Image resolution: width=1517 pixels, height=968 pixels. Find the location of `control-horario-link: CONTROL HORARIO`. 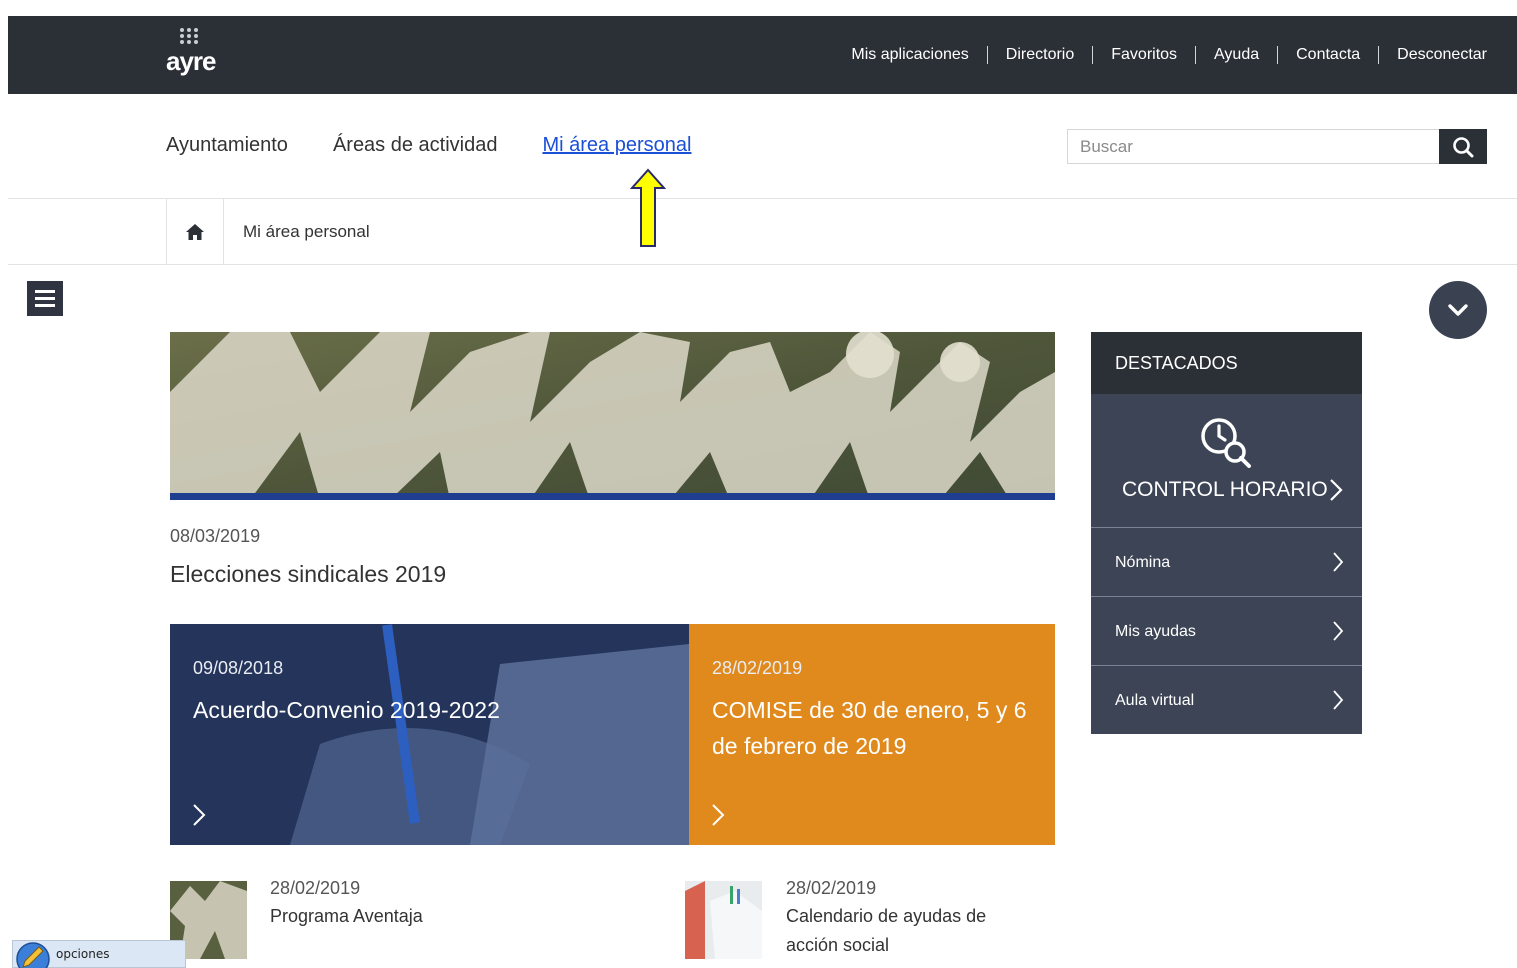

control-horario-link: CONTROL HORARIO is located at coordinates (1226, 460).